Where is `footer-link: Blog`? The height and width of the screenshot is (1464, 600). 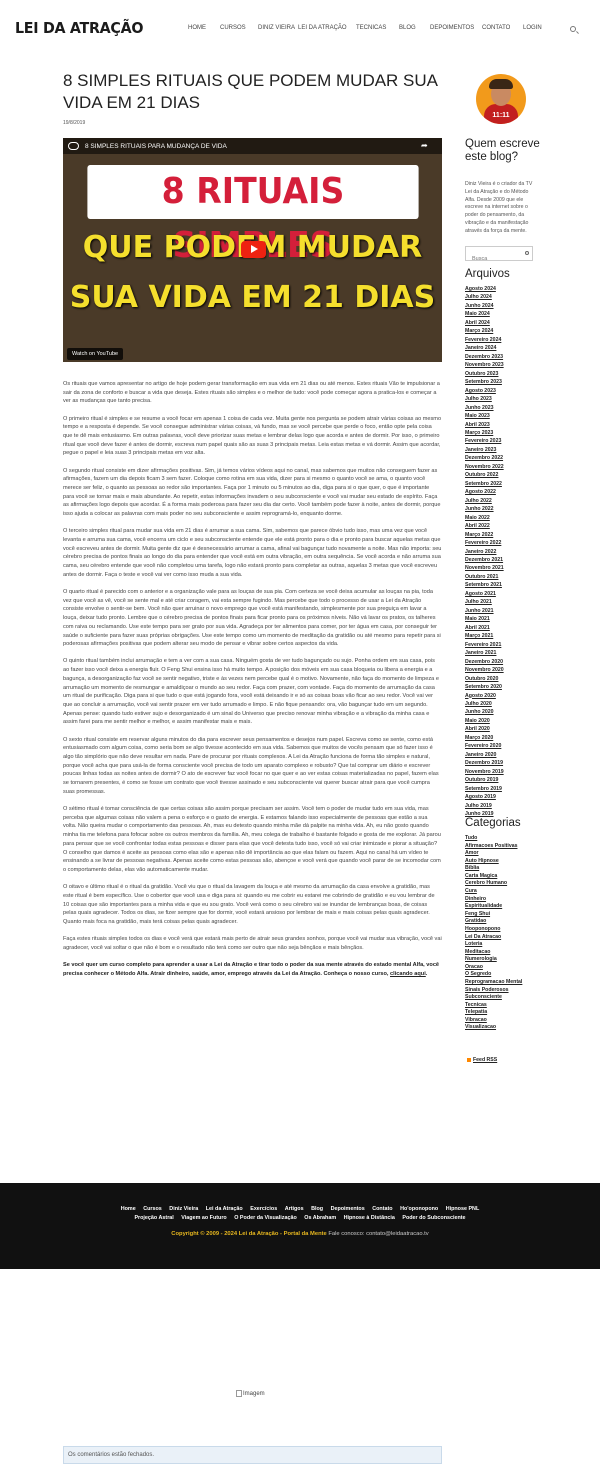
footer-link: Blog is located at coordinates (317, 1209).